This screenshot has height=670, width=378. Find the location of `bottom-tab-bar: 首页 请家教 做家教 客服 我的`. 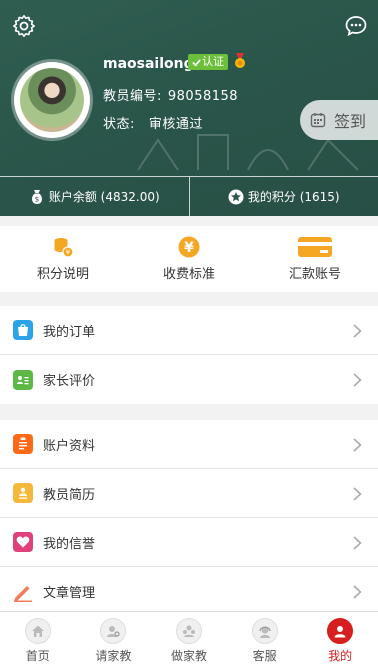

bottom-tab-bar: 首页 请家教 做家教 客服 我的 is located at coordinates (189, 640).